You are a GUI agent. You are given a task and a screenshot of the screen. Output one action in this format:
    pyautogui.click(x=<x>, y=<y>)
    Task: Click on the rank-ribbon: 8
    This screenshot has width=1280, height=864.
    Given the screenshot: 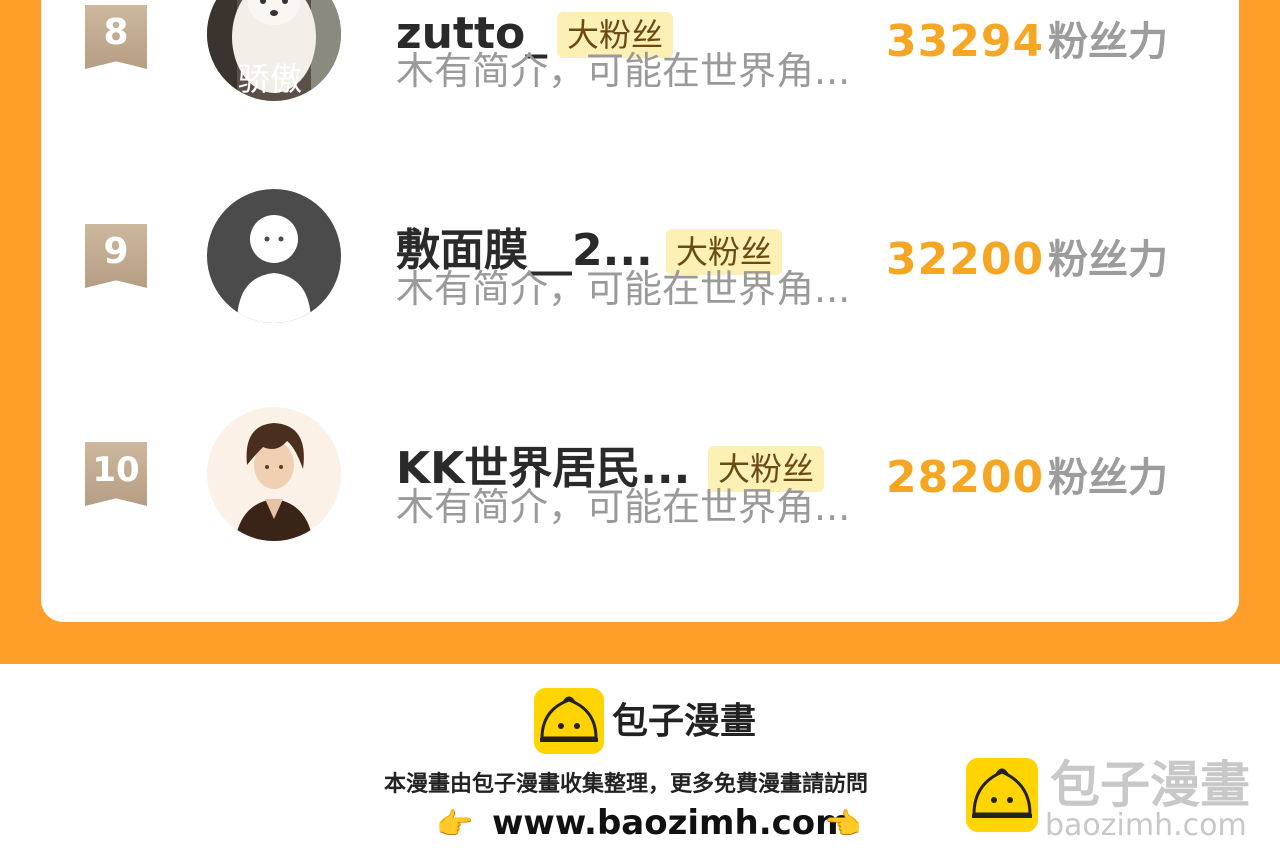 What is the action you would take?
    pyautogui.click(x=116, y=37)
    